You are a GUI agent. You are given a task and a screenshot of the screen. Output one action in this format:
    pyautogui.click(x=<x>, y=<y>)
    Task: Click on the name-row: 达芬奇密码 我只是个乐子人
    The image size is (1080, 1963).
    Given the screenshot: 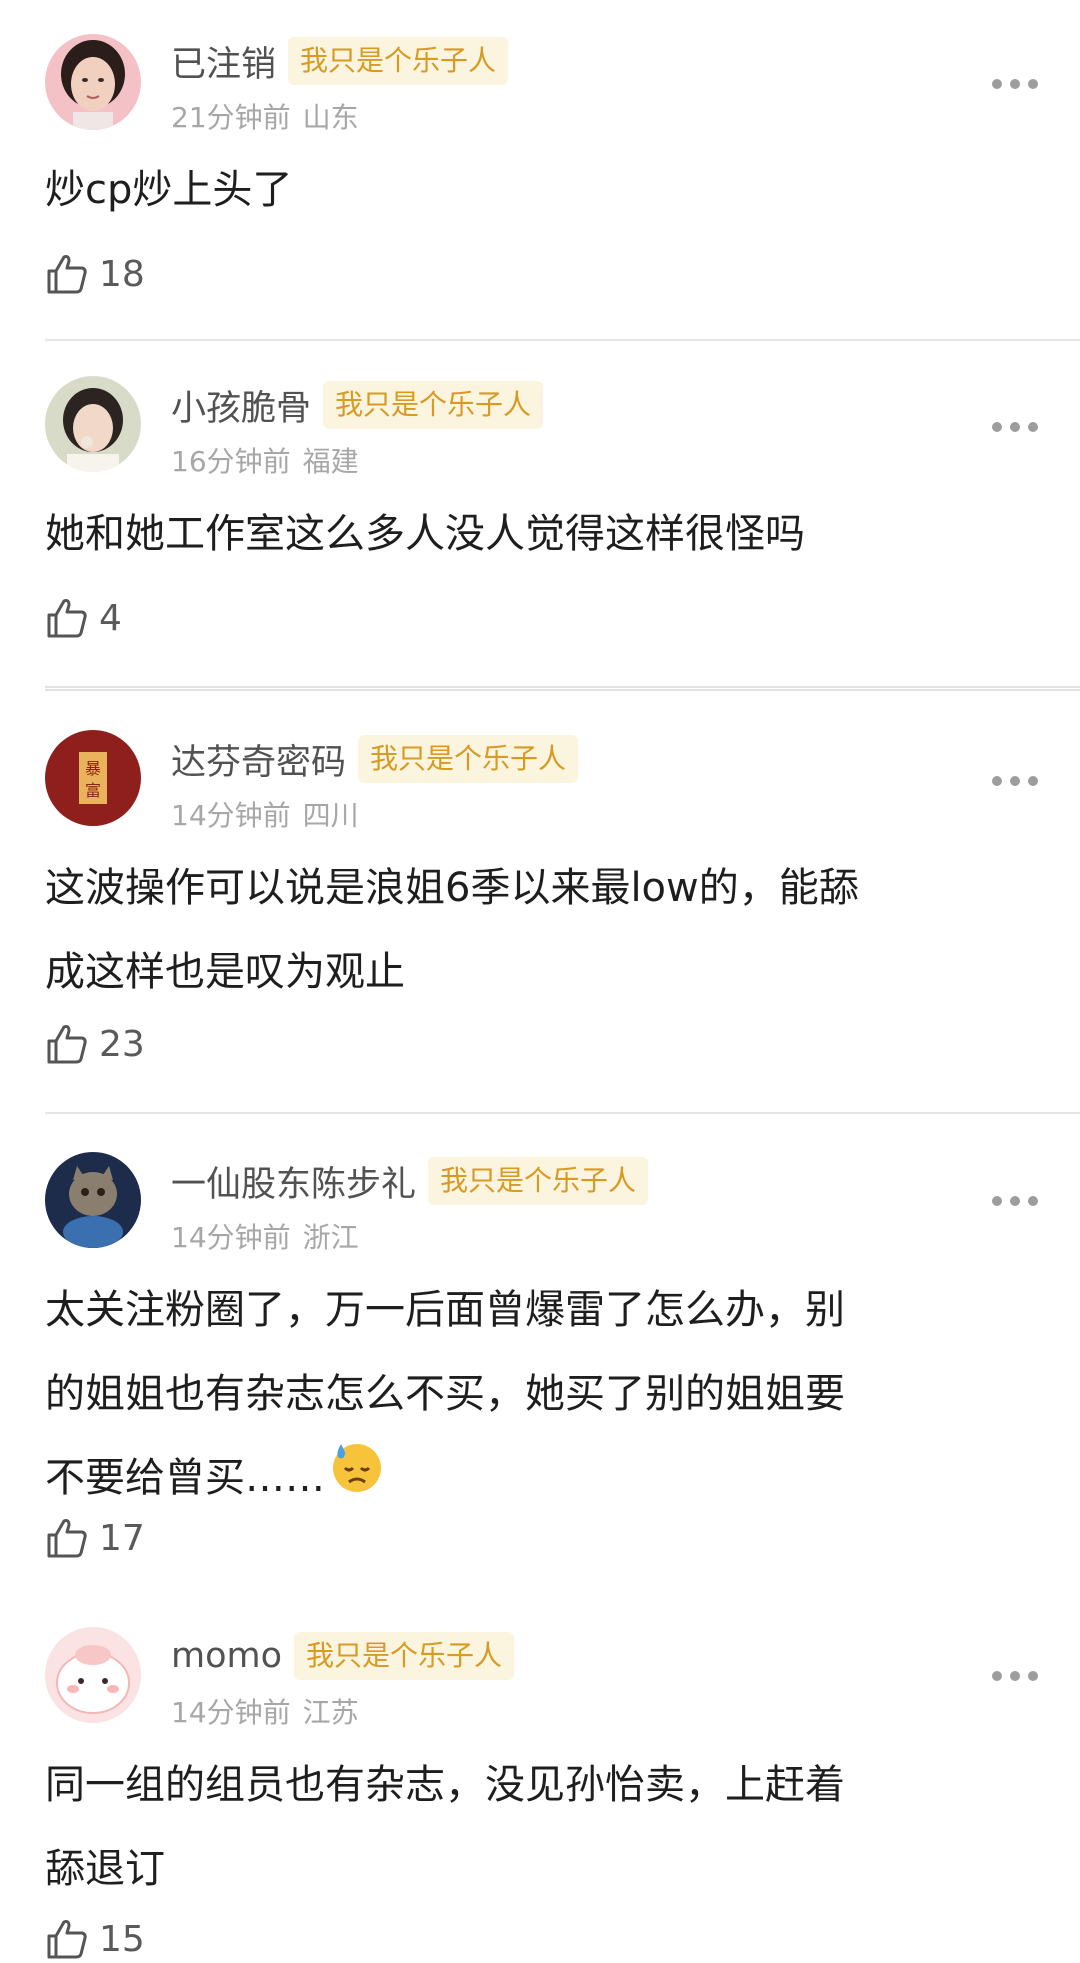 What is the action you would take?
    pyautogui.click(x=375, y=759)
    